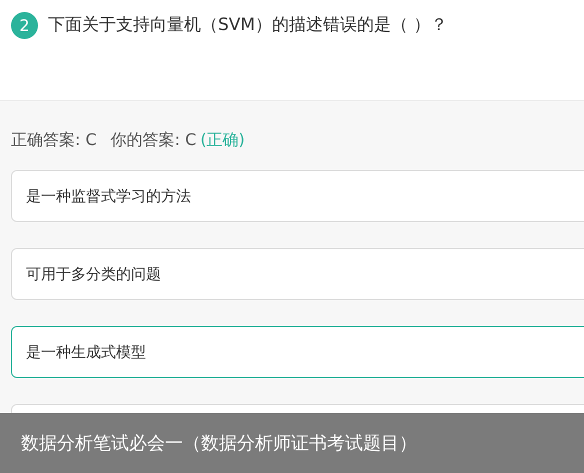 This screenshot has height=473, width=584. Describe the element at coordinates (248, 25) in the screenshot. I see `question-text: 下面关于支持向量机（SVM）的描述错误的是（ ）？` at that location.